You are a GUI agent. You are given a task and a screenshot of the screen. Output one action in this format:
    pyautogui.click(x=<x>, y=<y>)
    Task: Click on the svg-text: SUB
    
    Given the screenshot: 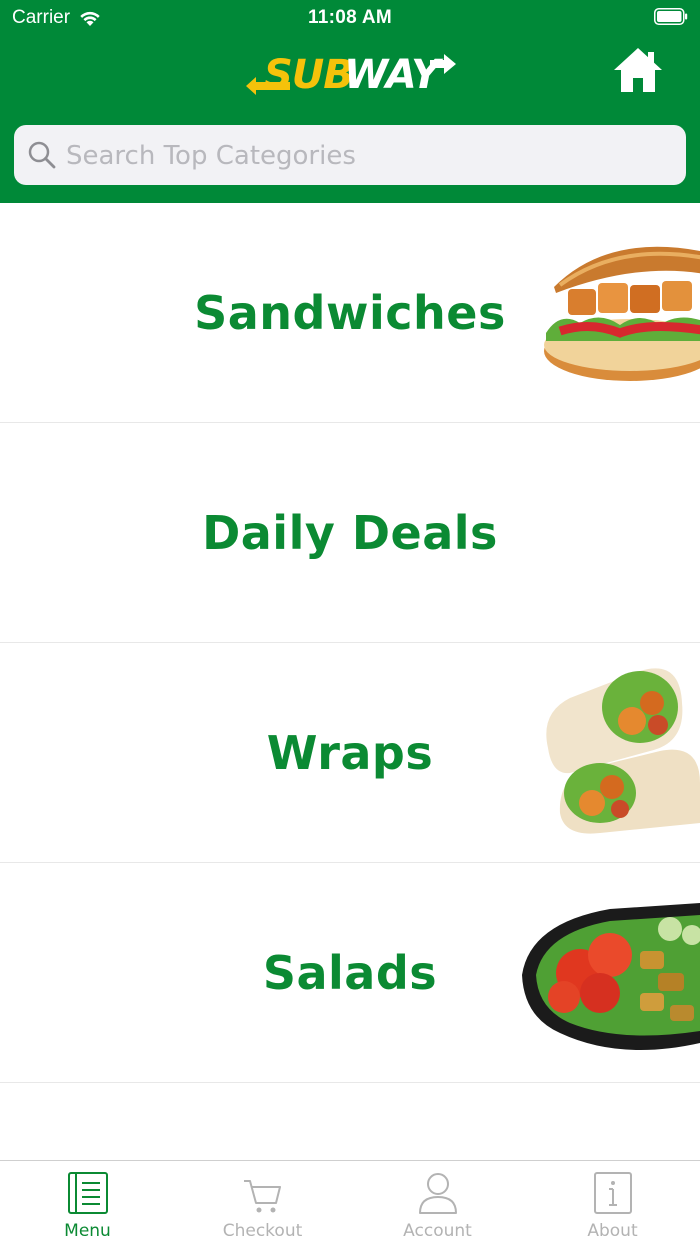 What is the action you would take?
    pyautogui.click(x=308, y=75)
    